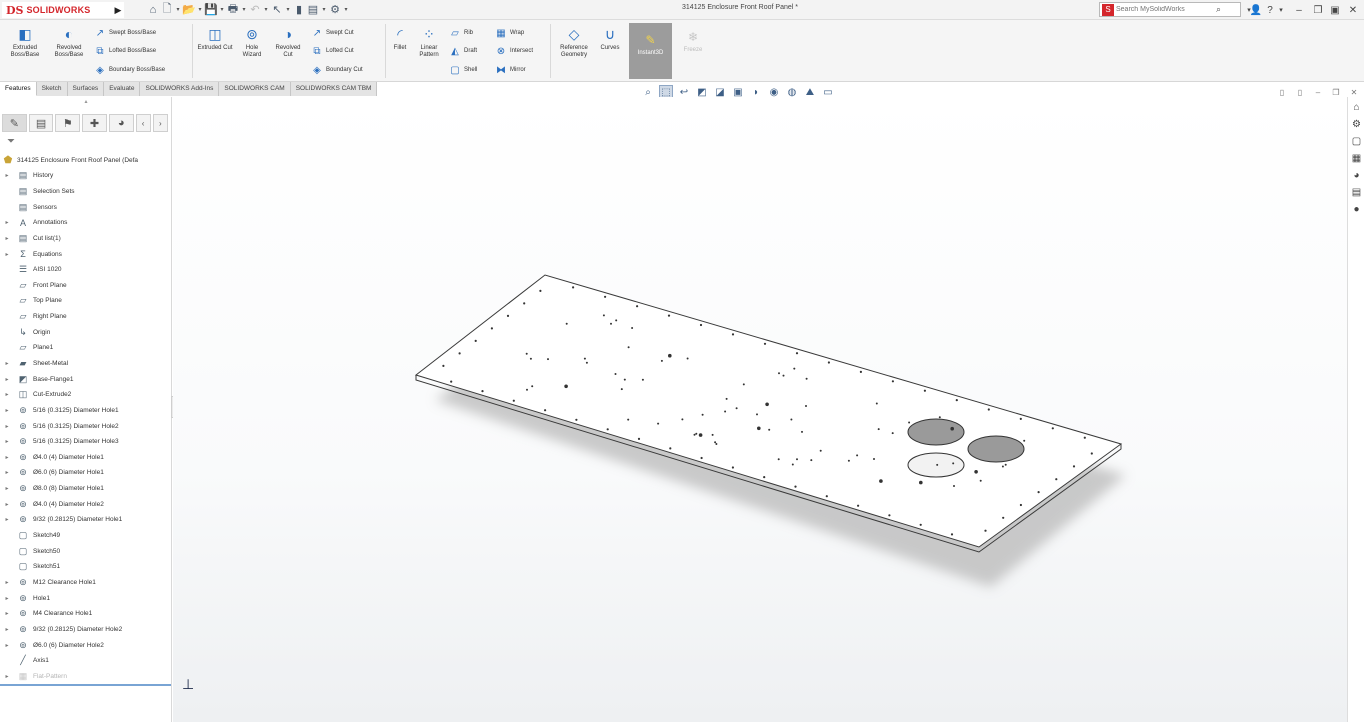 This screenshot has width=1364, height=722. What do you see at coordinates (86, 332) in the screenshot?
I see `tree-item: ↳ Origin` at bounding box center [86, 332].